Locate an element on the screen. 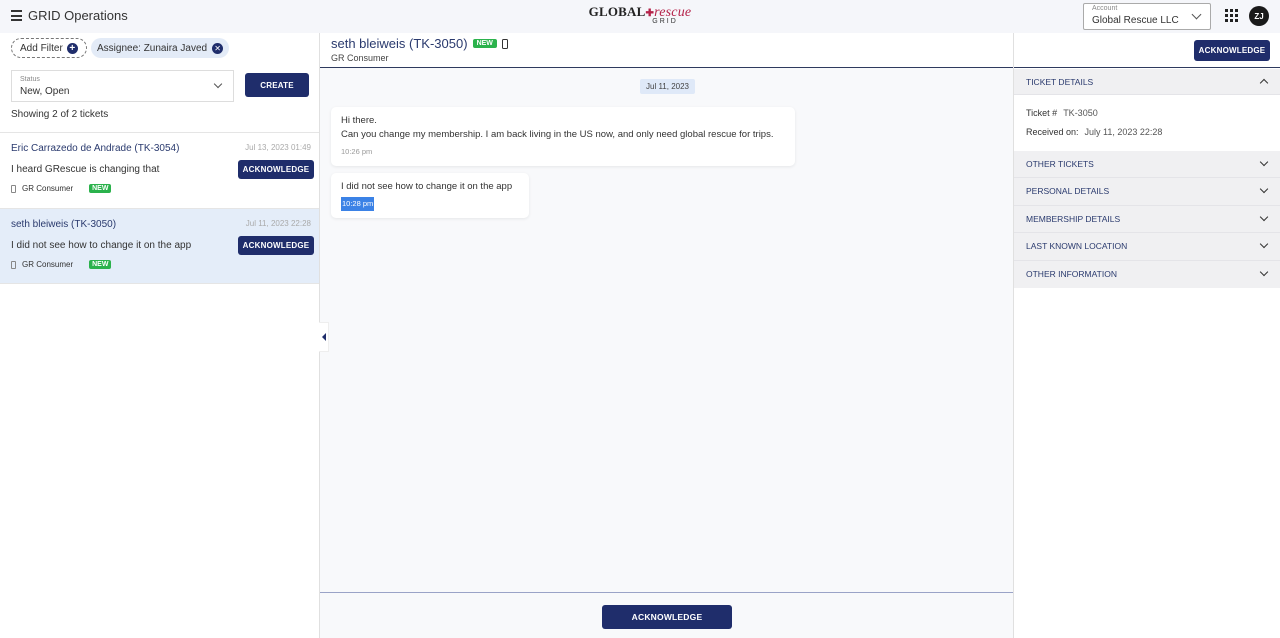  accordion-last-known-location: LAST KNOWN LOCATION is located at coordinates (1147, 247).